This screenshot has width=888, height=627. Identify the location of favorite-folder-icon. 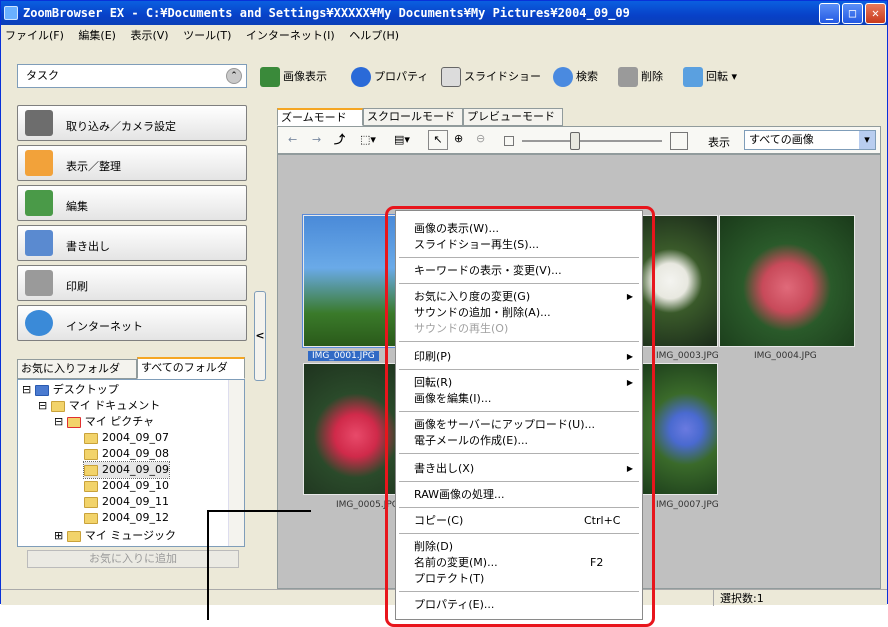
(73, 422).